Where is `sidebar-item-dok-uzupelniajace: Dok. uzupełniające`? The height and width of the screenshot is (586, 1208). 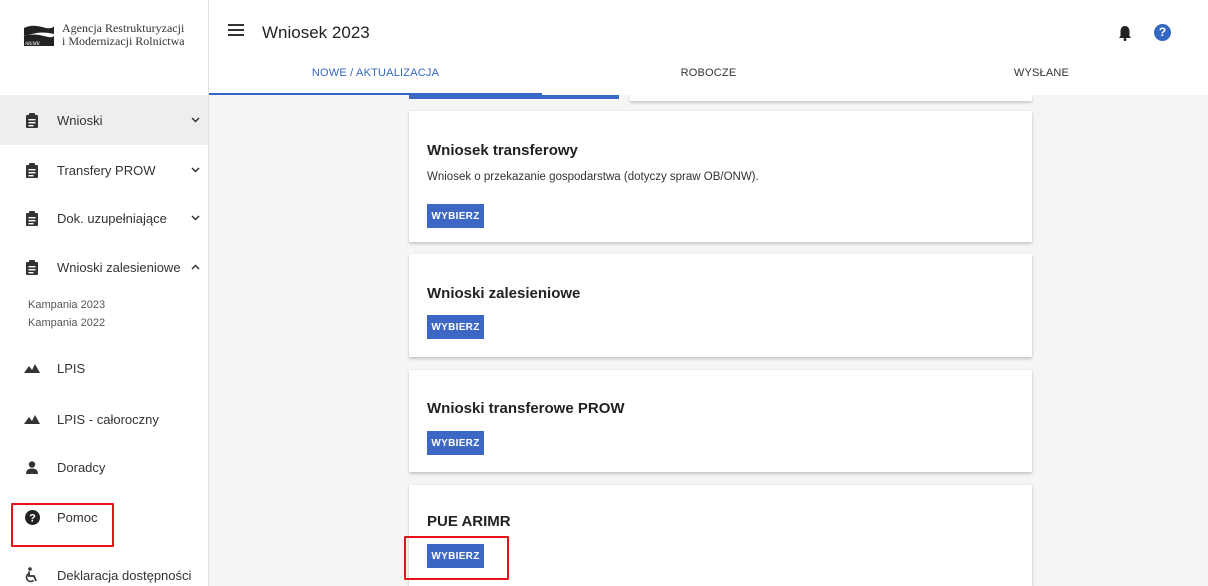
sidebar-item-dok-uzupelniajace: Dok. uzupełniające is located at coordinates (104, 218).